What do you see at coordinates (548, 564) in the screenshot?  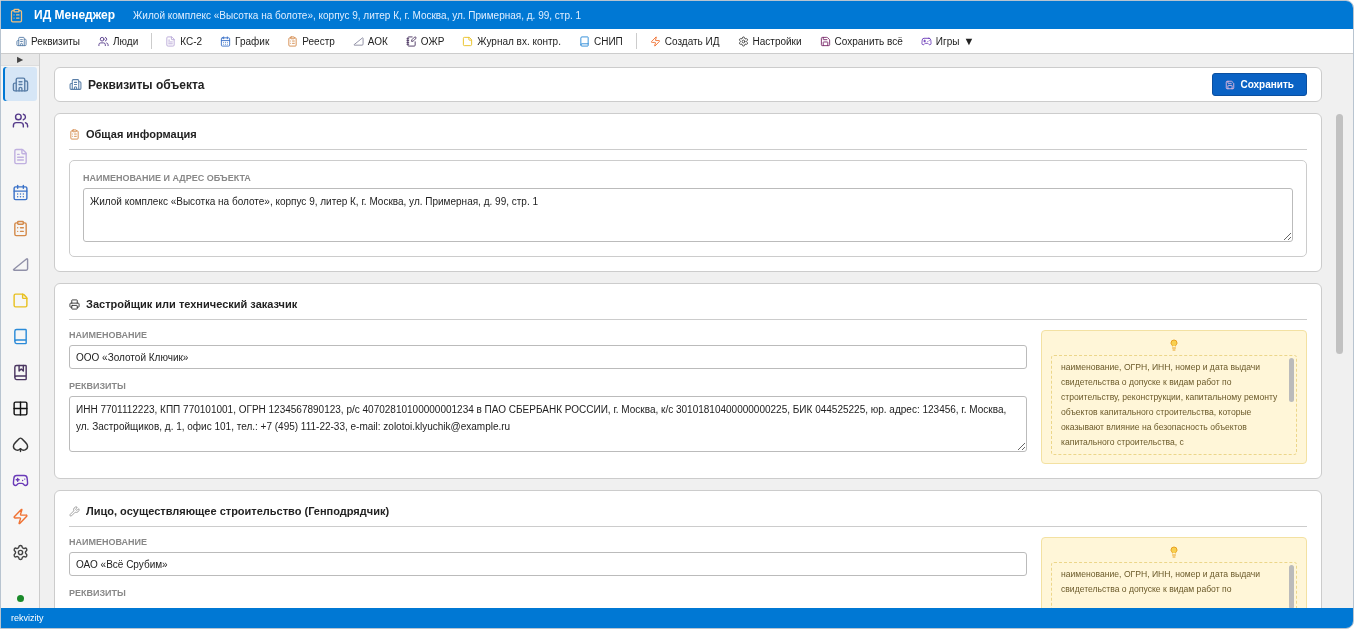 I see `name-field: ОАО «Всё Срубим»` at bounding box center [548, 564].